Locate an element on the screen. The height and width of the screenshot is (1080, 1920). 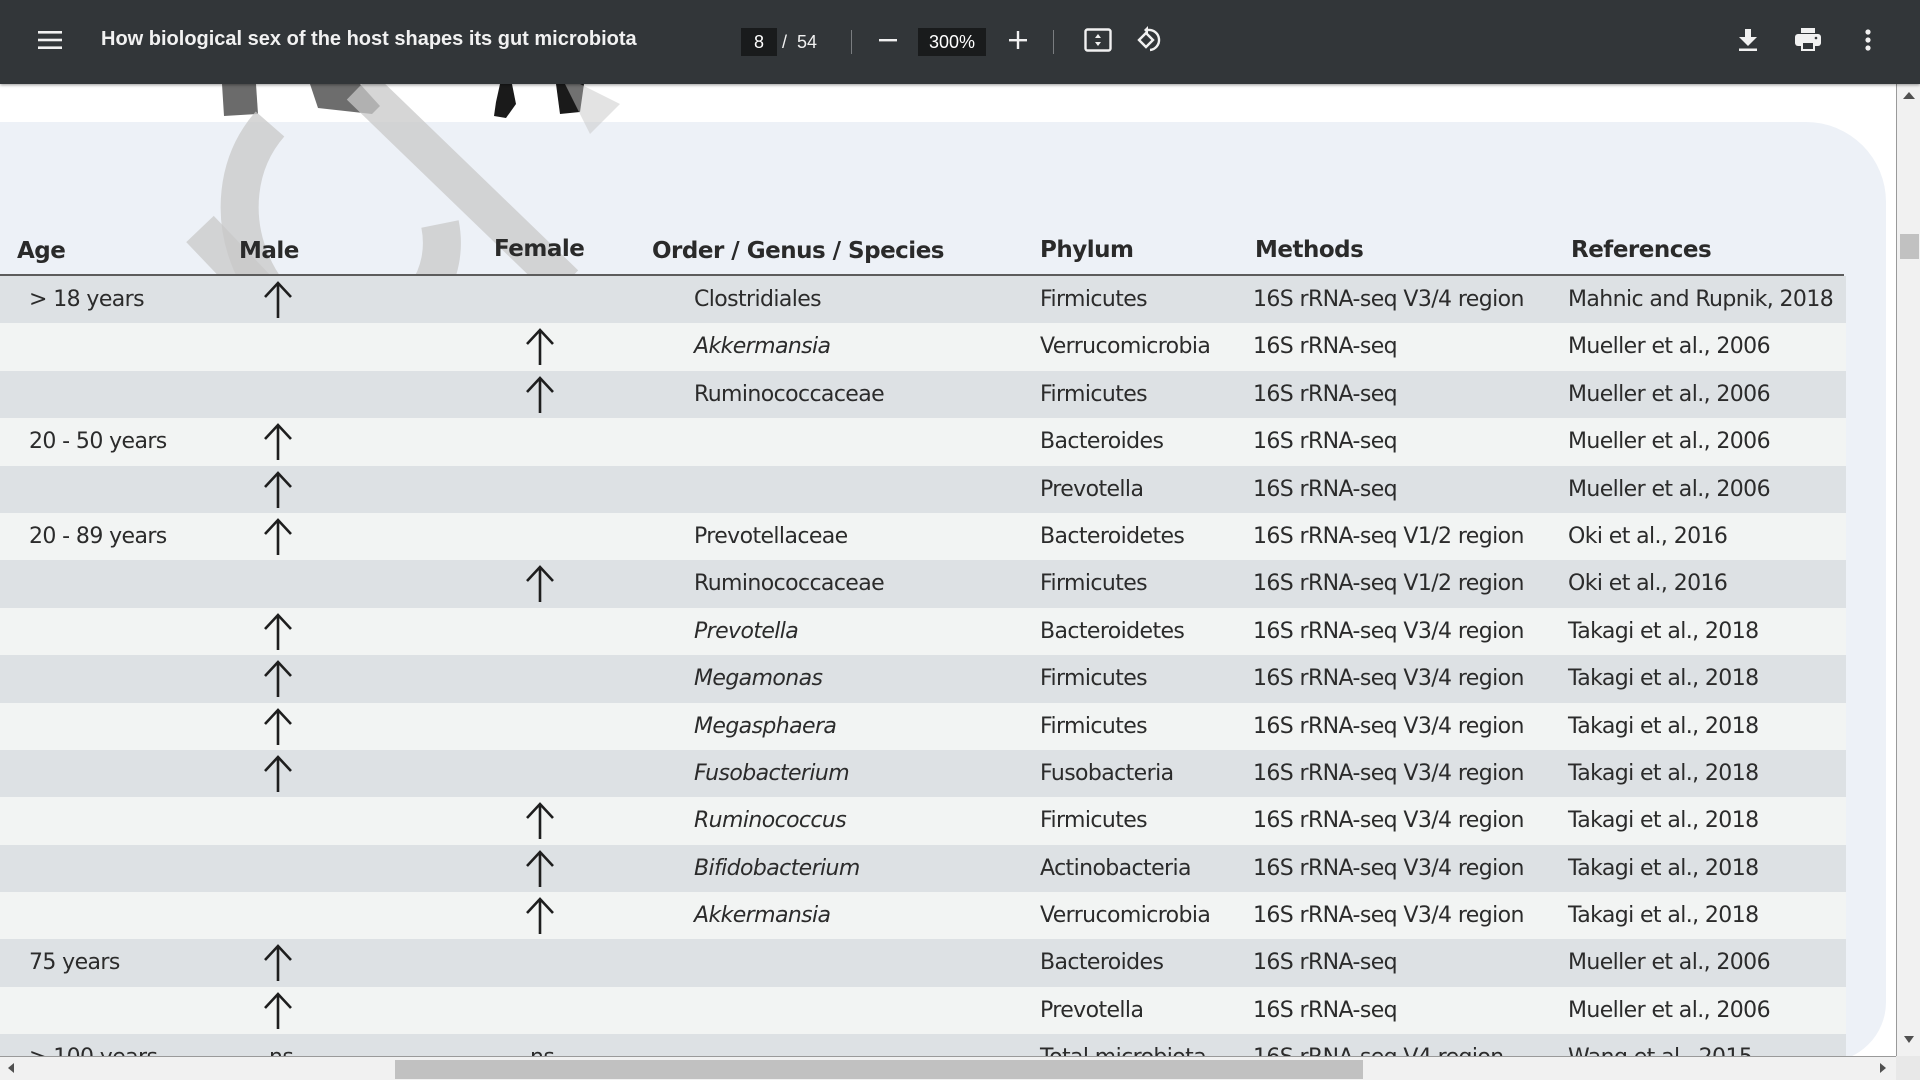
page-number-input: 8 is located at coordinates (759, 42).